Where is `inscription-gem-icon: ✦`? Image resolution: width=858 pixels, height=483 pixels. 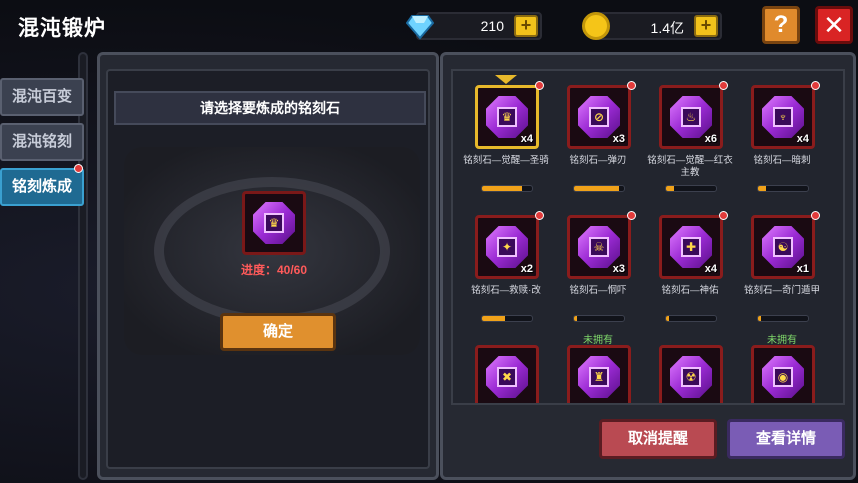 inscription-gem-icon: ✦ is located at coordinates (507, 247).